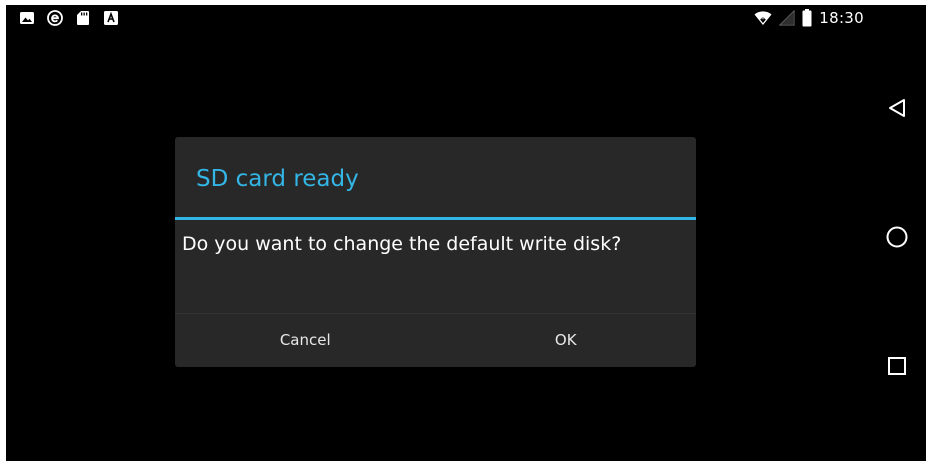  I want to click on system-status: 18:30, so click(809, 18).